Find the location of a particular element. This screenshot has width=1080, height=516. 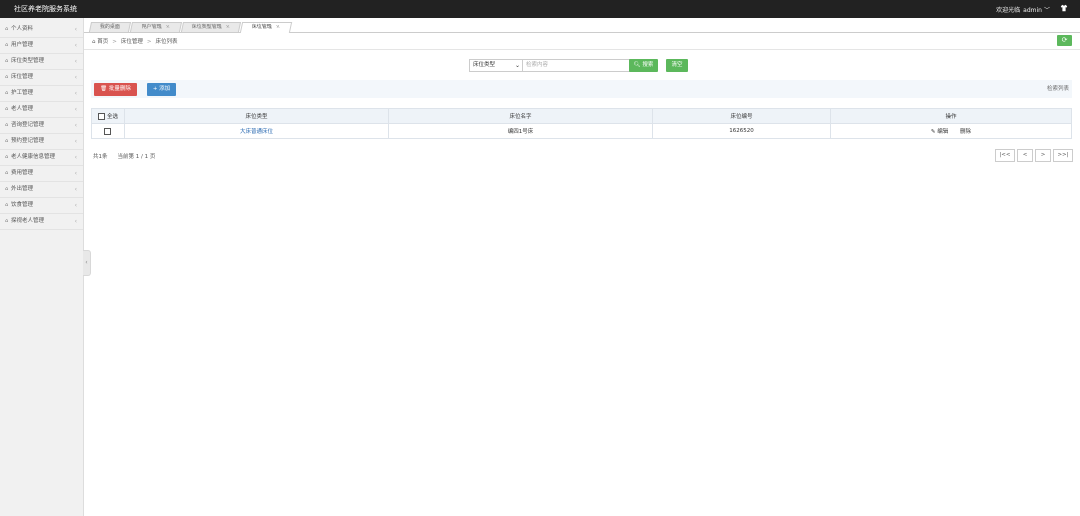

sidebar-item-label: 饮食管理 is located at coordinates (22, 205).